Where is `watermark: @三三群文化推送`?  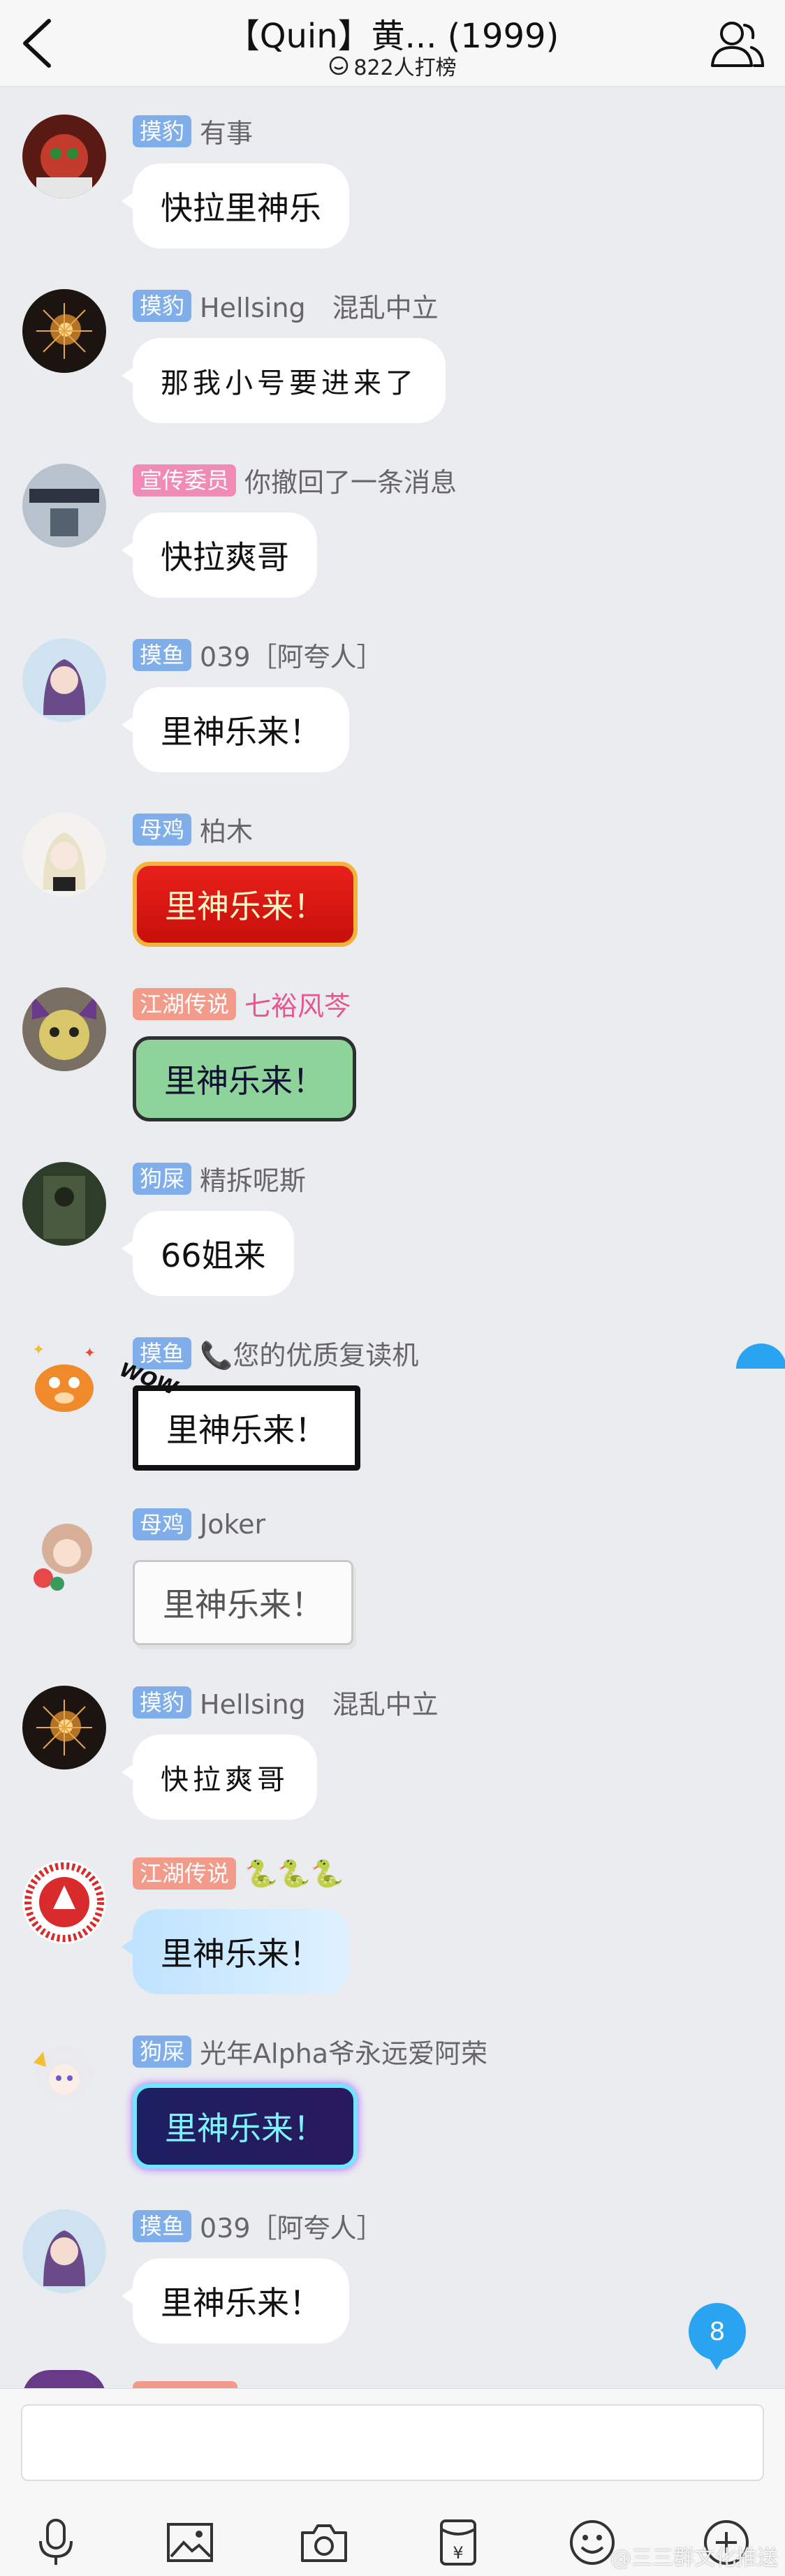 watermark: @三三群文化推送 is located at coordinates (694, 2558).